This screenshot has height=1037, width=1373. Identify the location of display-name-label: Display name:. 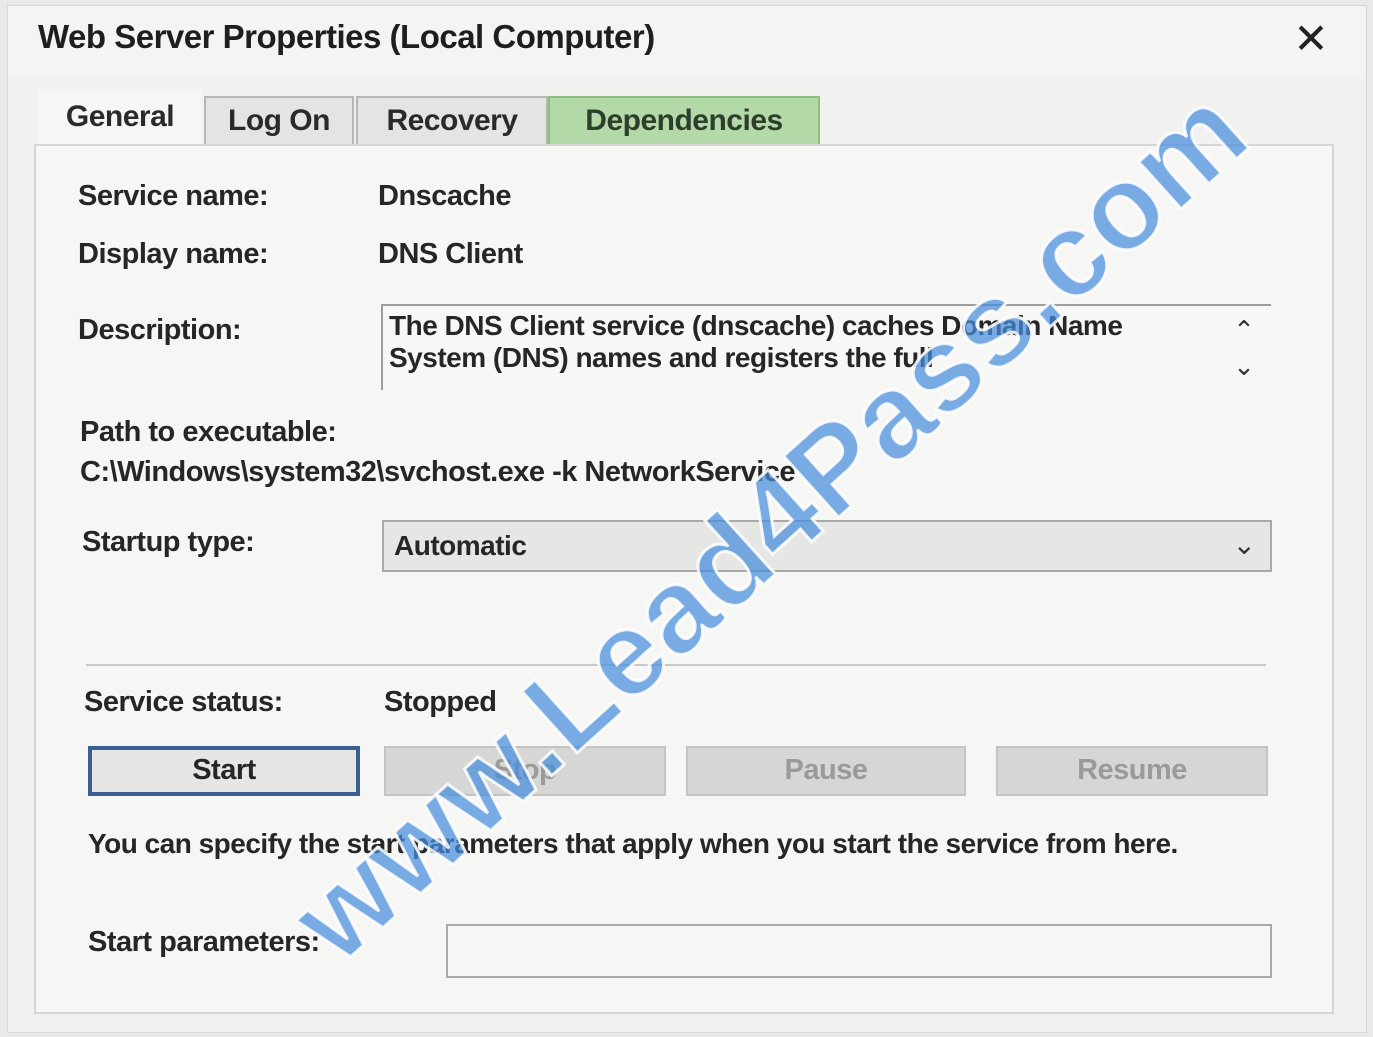
(173, 254).